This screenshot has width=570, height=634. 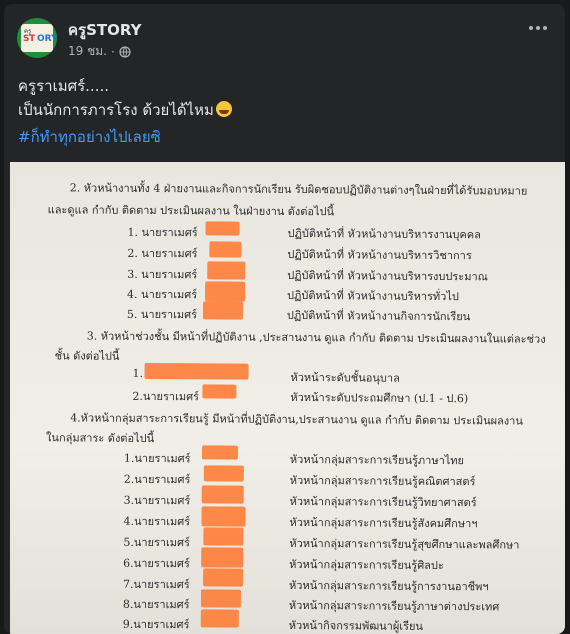 I want to click on doc-list2-duty: ปฏิบัติหน้าที่ หัวหน้างานบริหารวิชาการ, so click(x=379, y=255).